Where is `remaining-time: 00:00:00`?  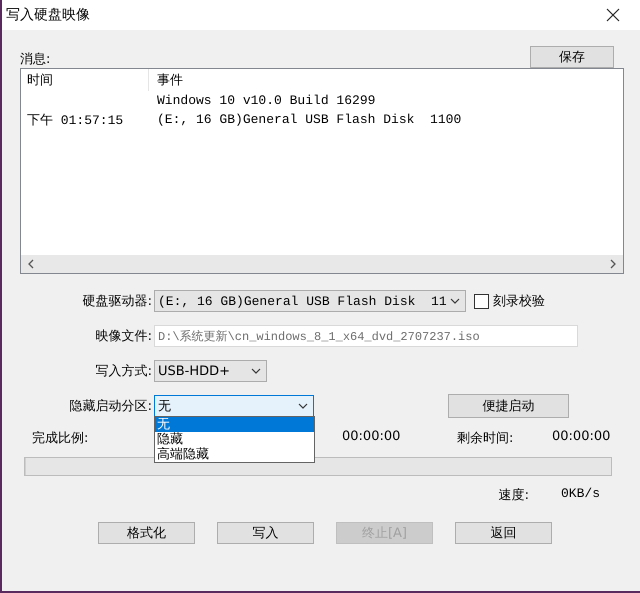
remaining-time: 00:00:00 is located at coordinates (581, 436).